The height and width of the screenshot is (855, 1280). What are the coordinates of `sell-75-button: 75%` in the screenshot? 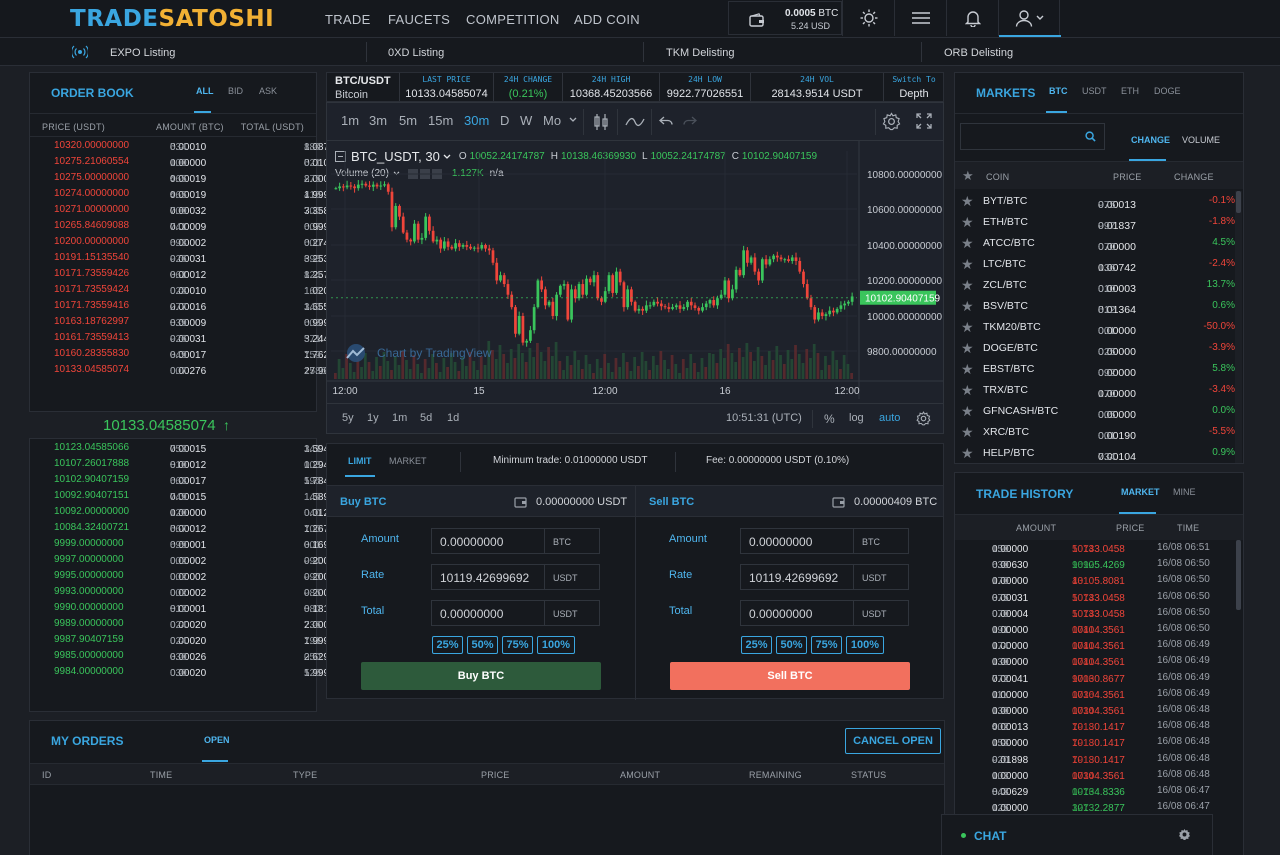 It's located at (826, 645).